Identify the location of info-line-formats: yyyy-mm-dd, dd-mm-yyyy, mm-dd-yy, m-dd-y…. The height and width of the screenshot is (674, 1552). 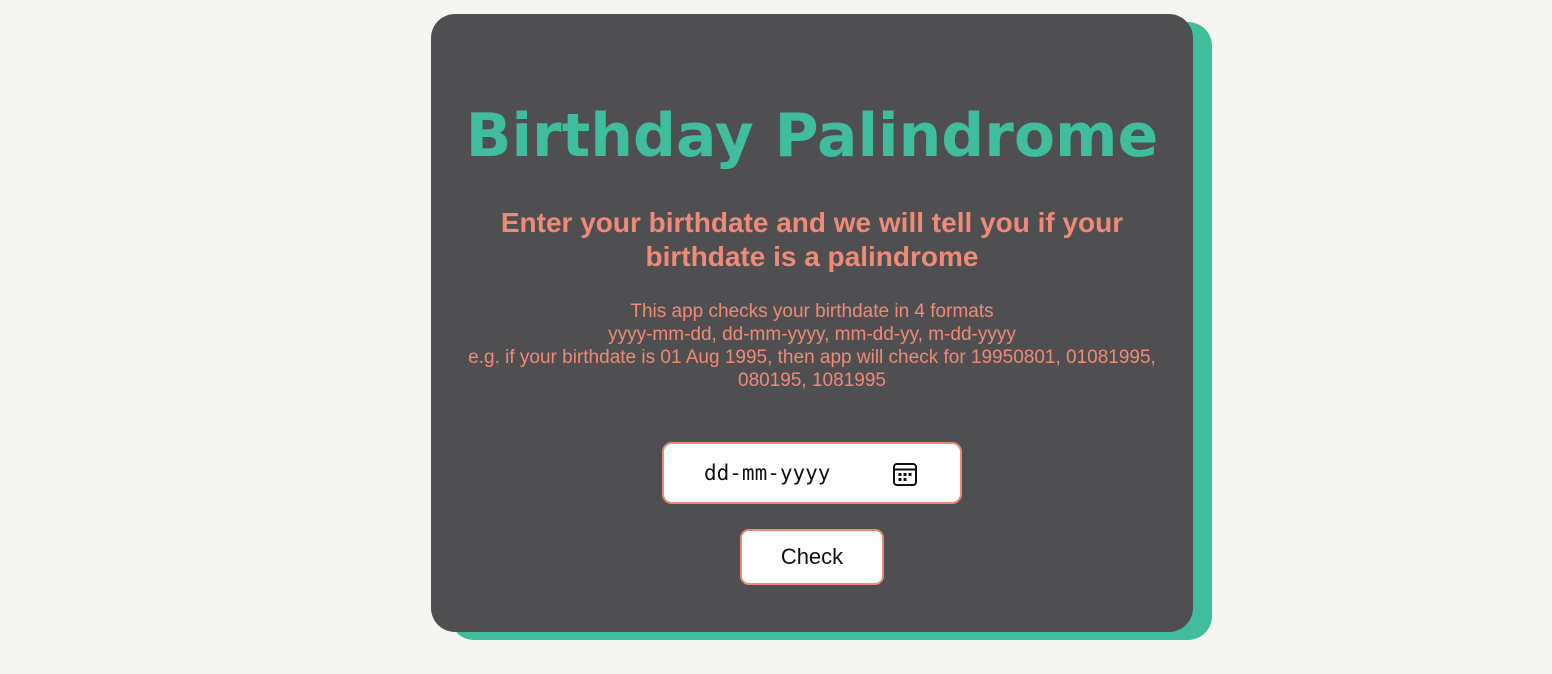
(812, 334).